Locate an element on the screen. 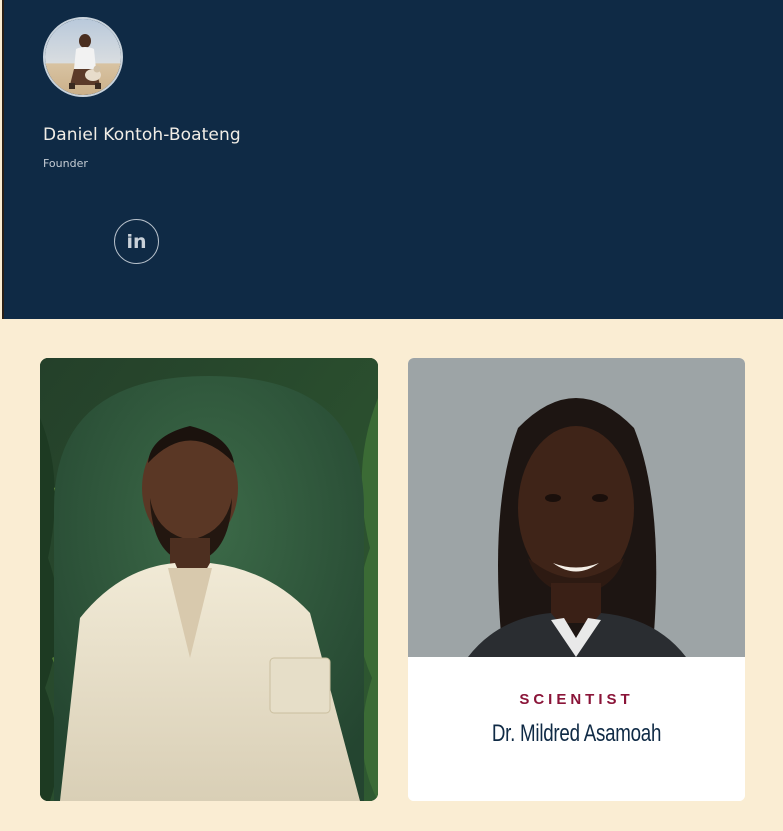  member-role: SCIENTIST is located at coordinates (576, 699).